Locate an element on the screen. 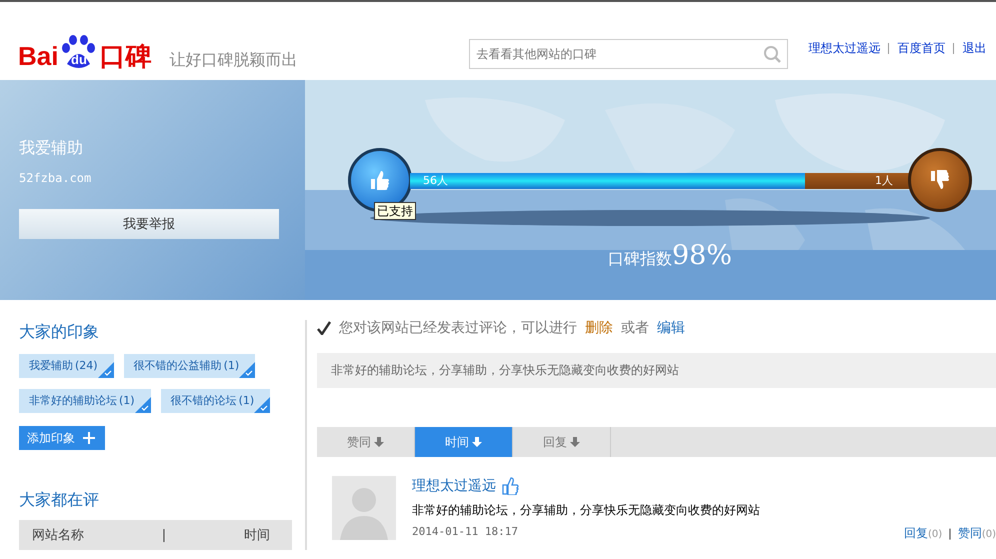 This screenshot has width=996, height=559. search-icon is located at coordinates (772, 54).